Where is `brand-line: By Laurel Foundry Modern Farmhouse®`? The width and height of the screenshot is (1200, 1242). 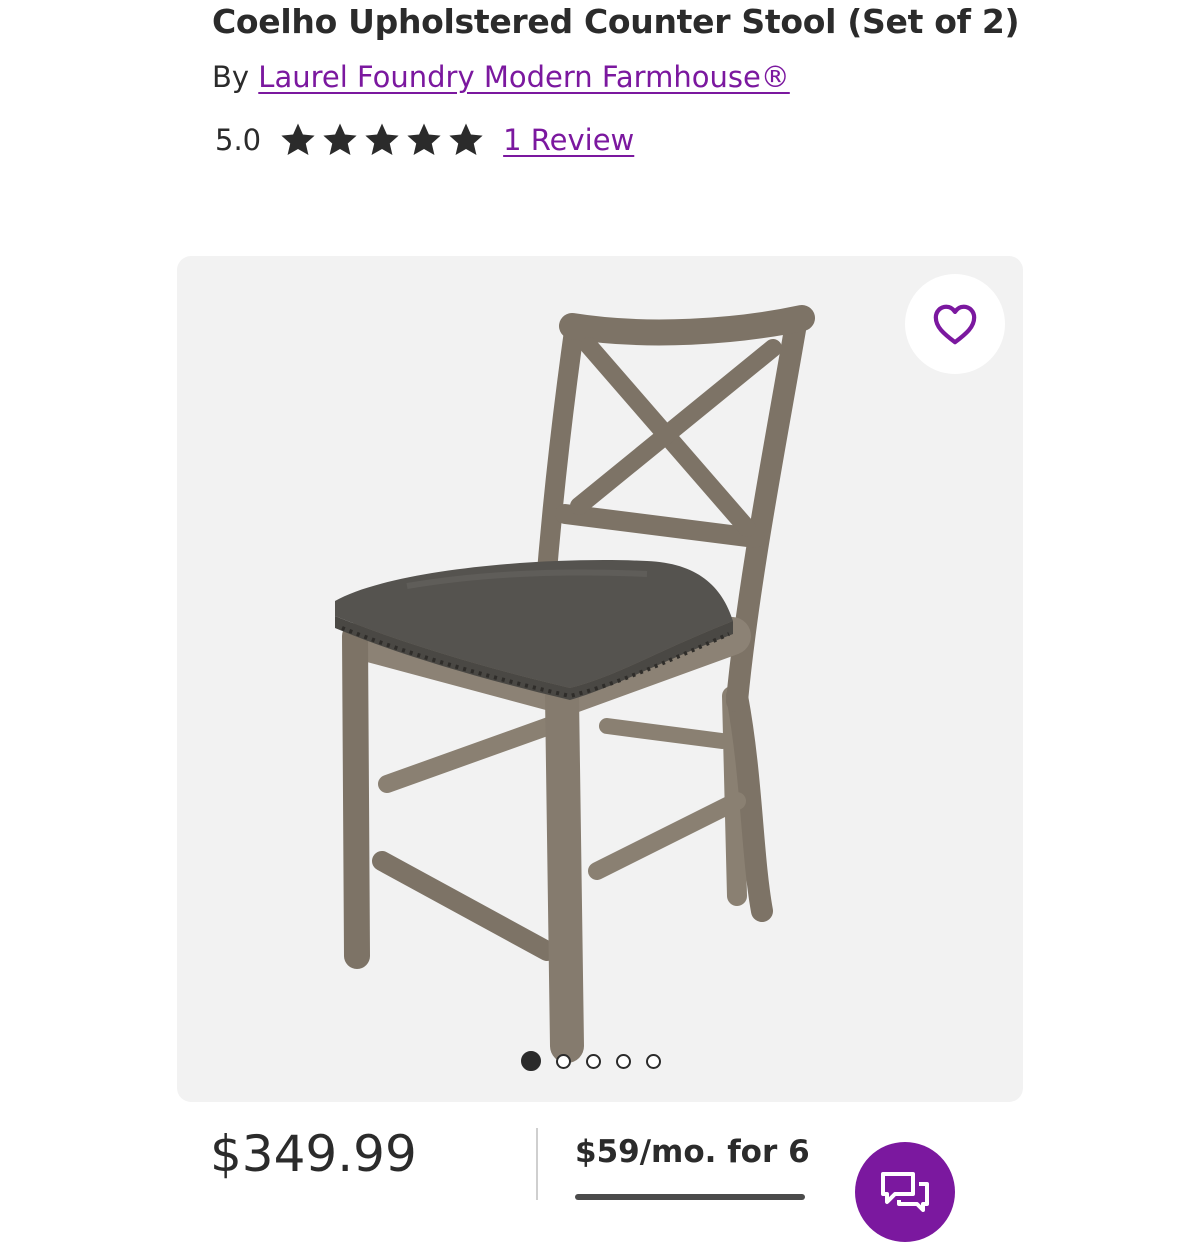 brand-line: By Laurel Foundry Modern Farmhouse® is located at coordinates (501, 77).